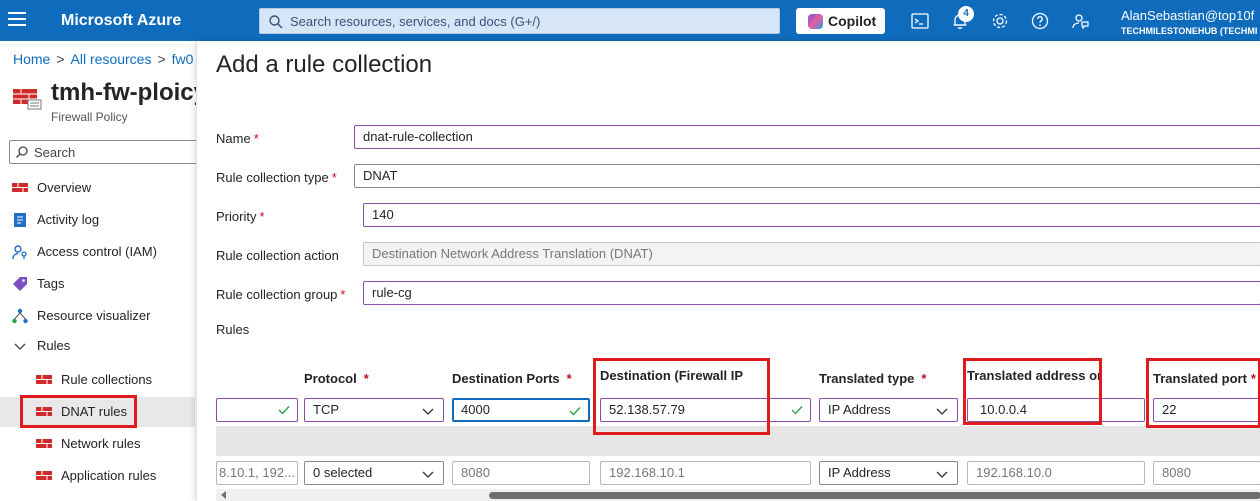 The image size is (1260, 501). Describe the element at coordinates (94, 315) in the screenshot. I see `nav-label-resource-visualizer: Resource visualizer` at that location.